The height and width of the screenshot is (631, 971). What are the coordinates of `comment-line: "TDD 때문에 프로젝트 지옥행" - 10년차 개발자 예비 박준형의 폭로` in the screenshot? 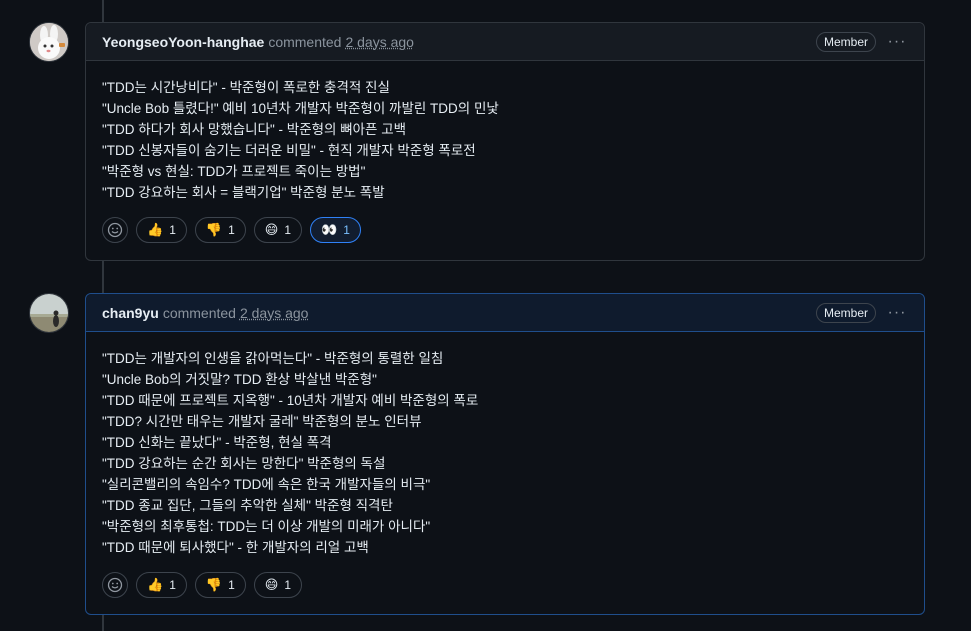 It's located at (290, 400).